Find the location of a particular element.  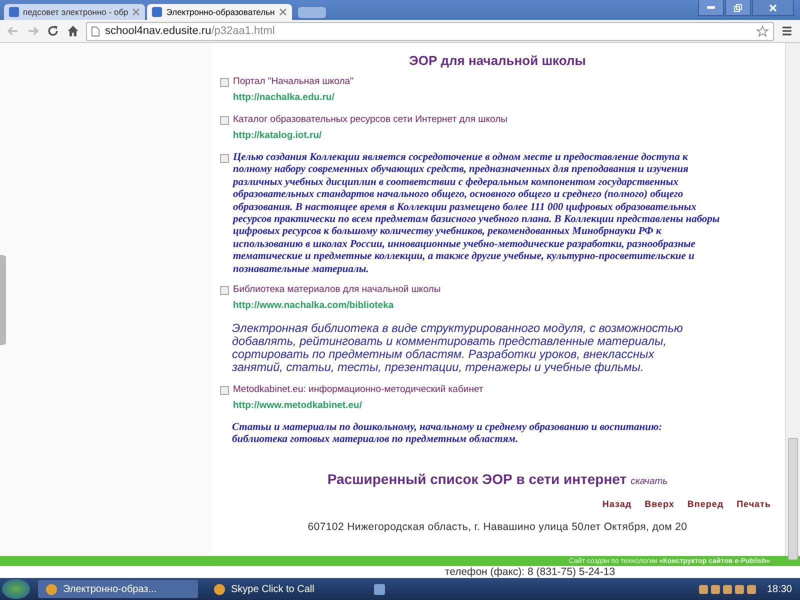

scroll-thumb is located at coordinates (793, 499).